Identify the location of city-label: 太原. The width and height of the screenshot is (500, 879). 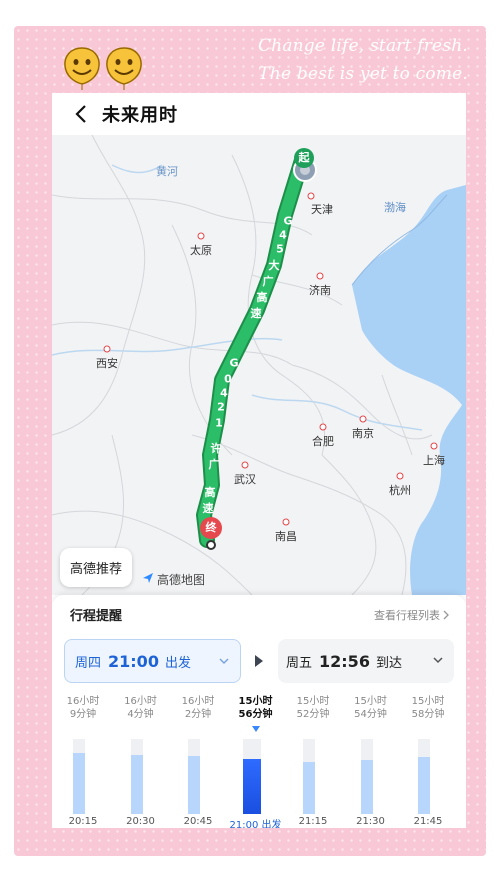
(201, 250).